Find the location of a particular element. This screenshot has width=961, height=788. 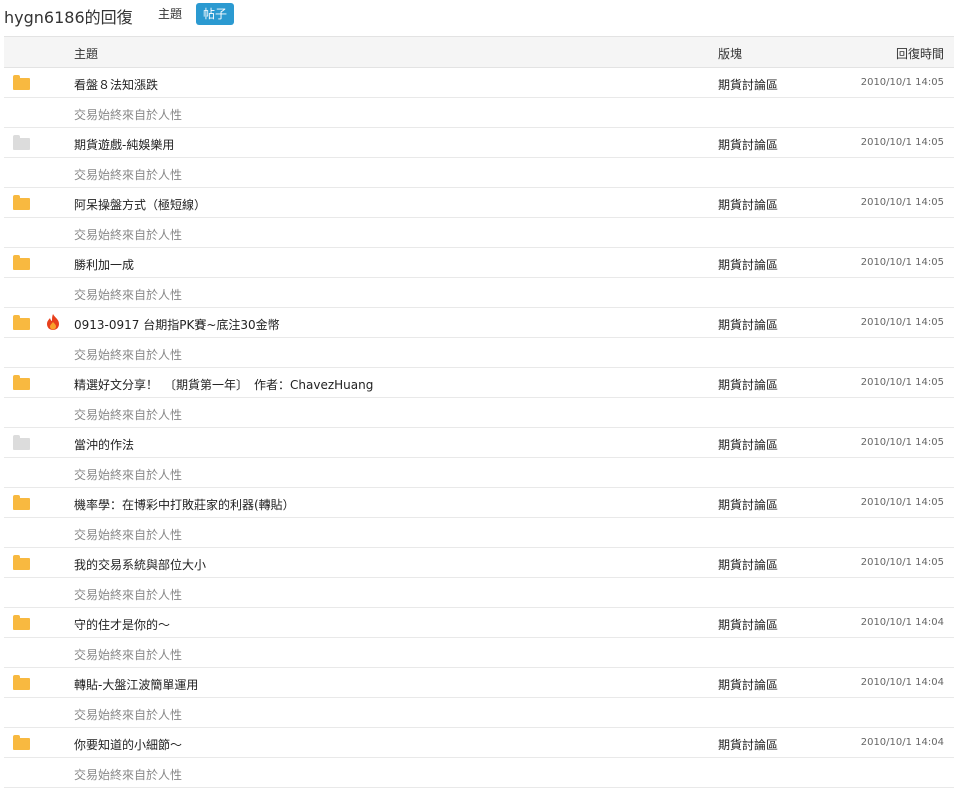

page-header: hygn6186的回復 主題 帖子 is located at coordinates (480, 18).